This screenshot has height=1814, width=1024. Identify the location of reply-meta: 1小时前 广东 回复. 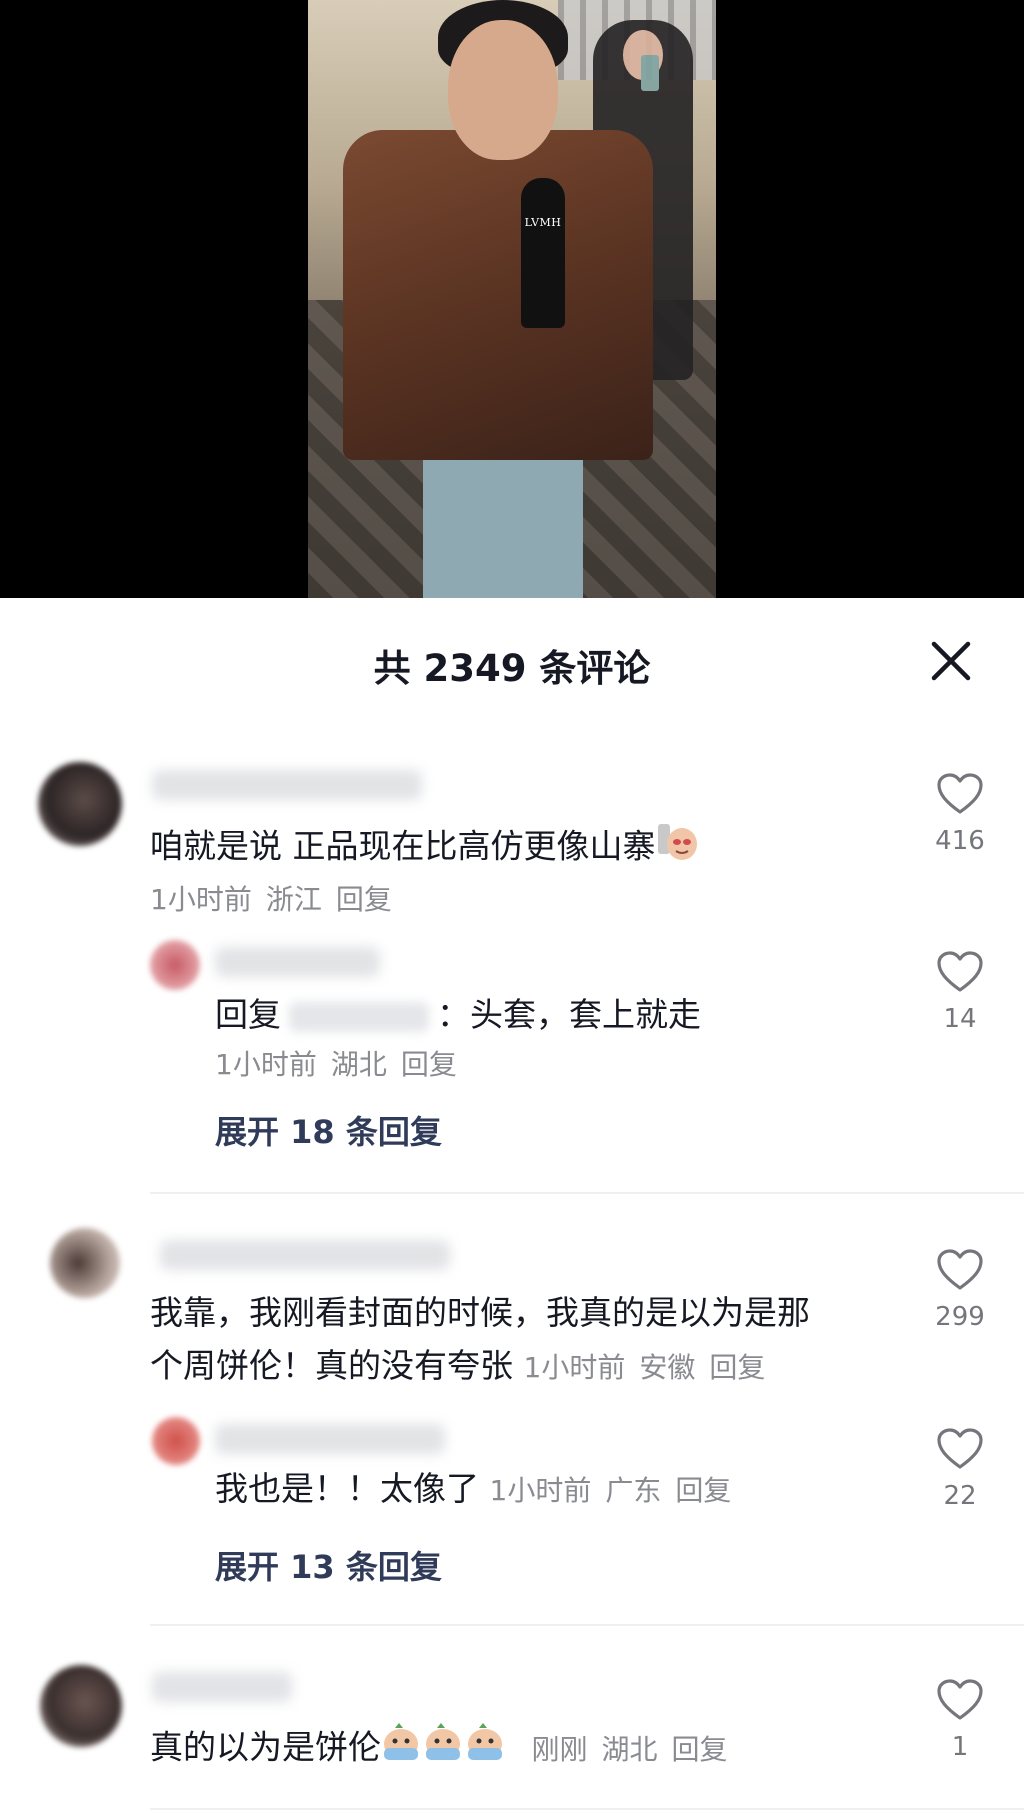
(618, 1490).